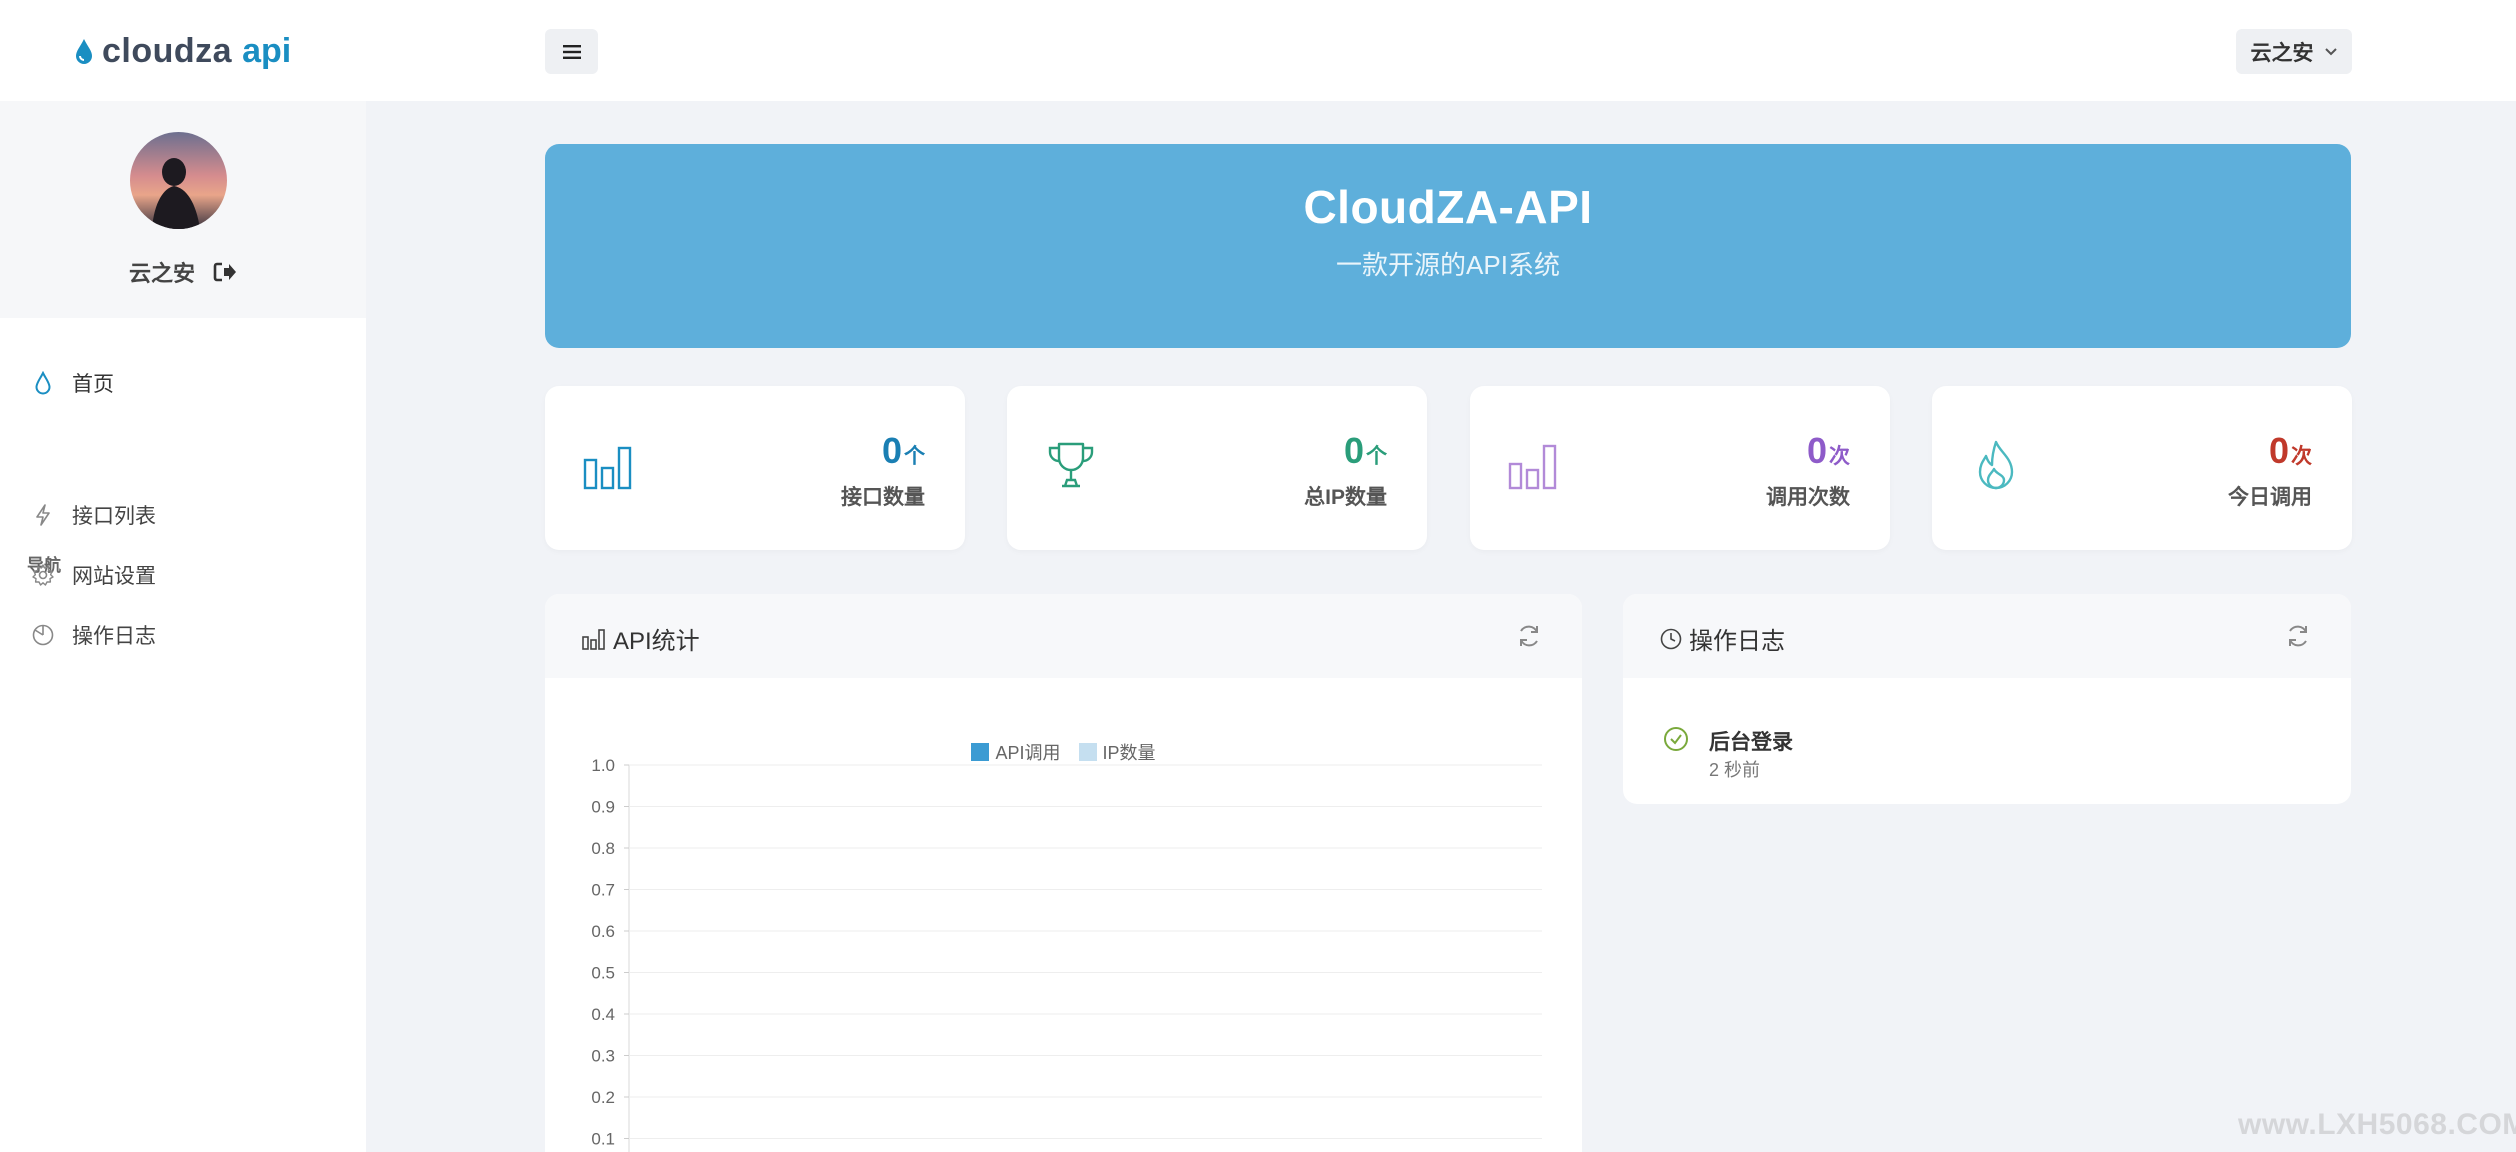 The height and width of the screenshot is (1152, 2516). Describe the element at coordinates (603, 973) in the screenshot. I see `y-tick-label: 0.5` at that location.